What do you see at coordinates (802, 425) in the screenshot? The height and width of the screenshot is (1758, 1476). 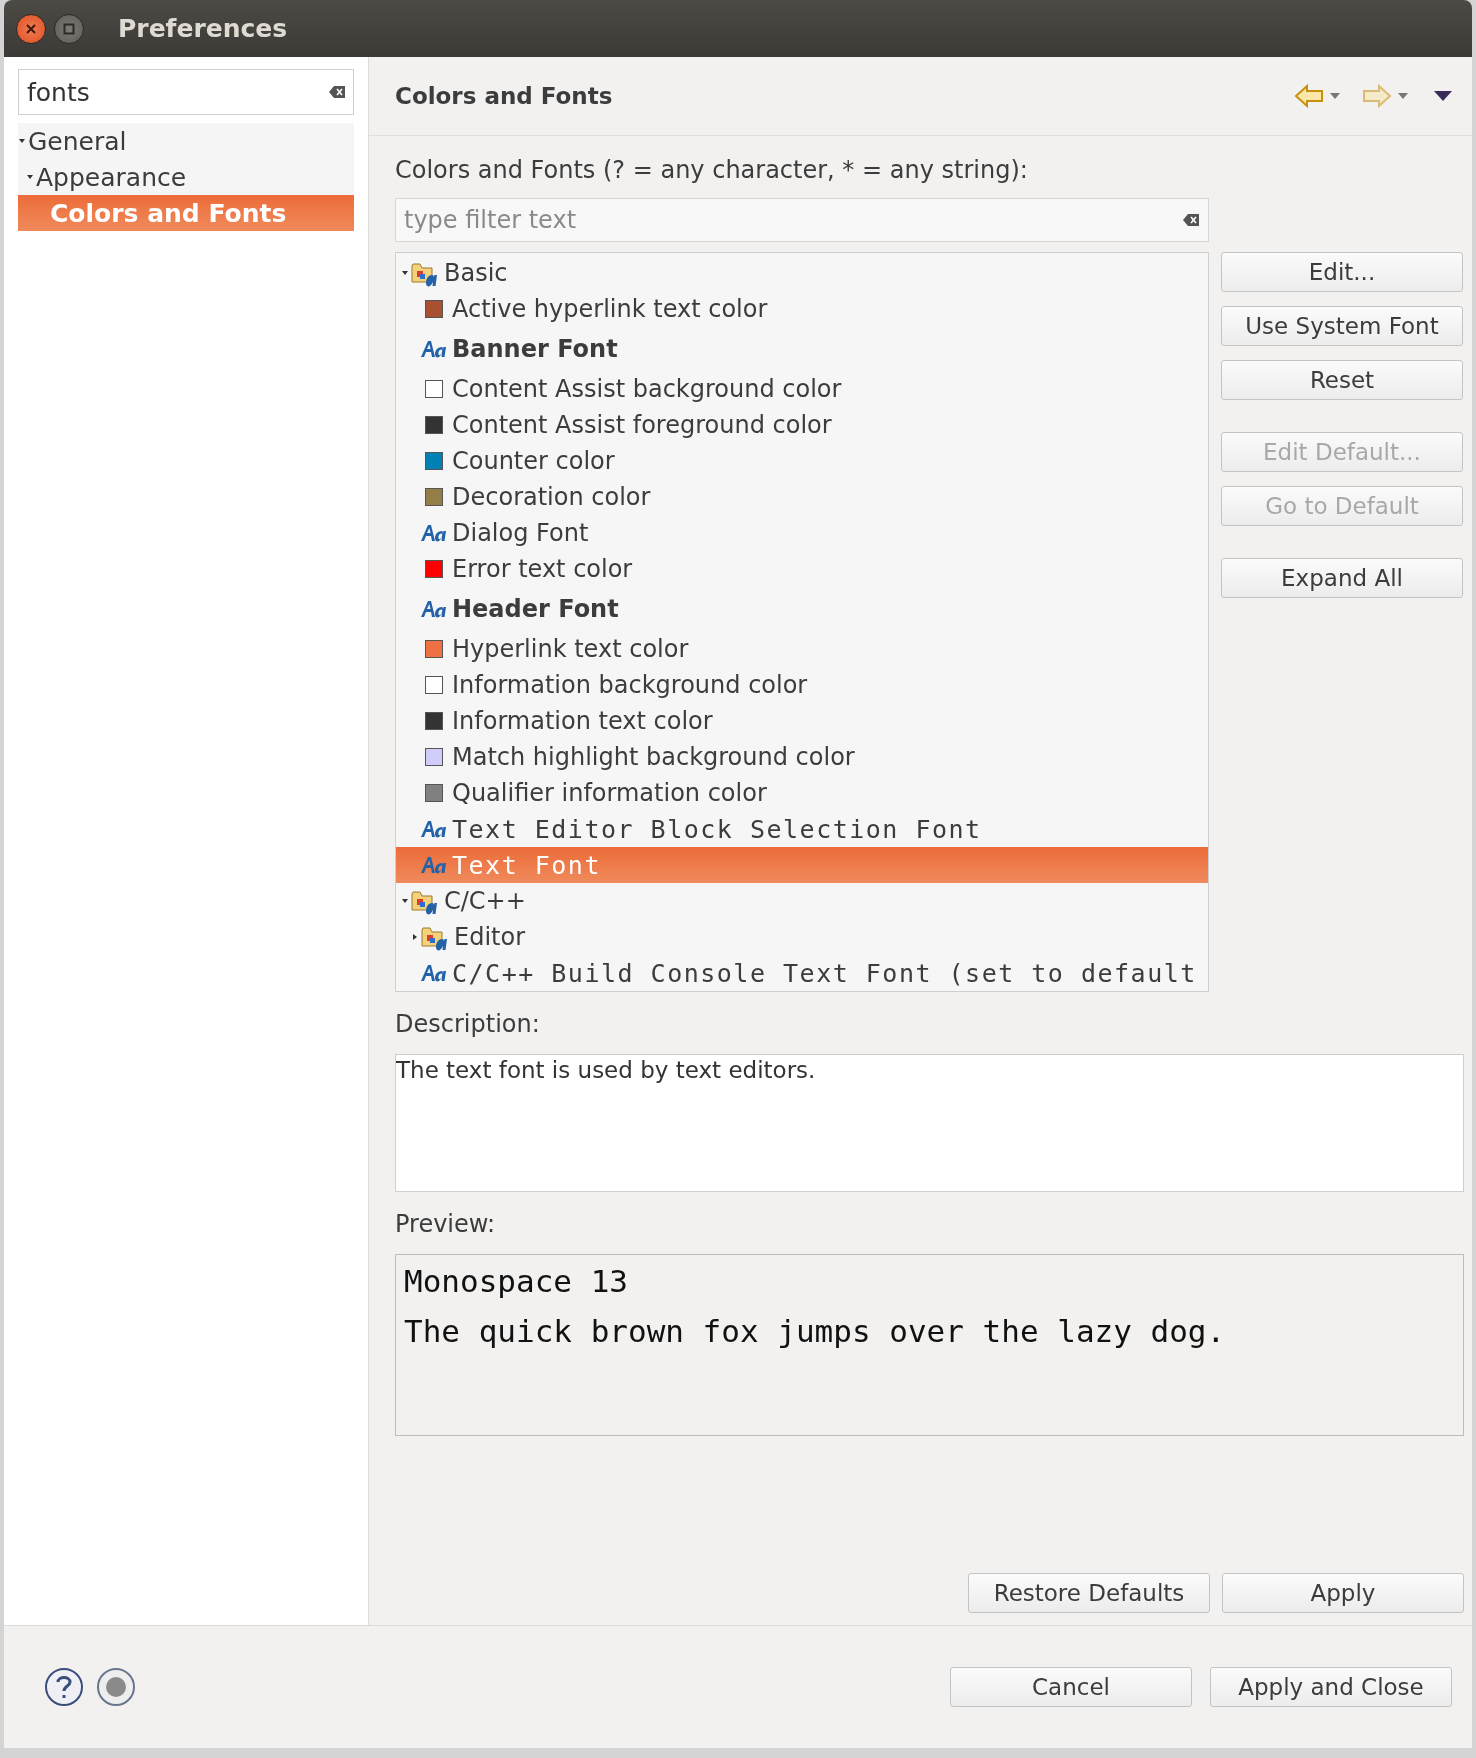 I see `tree-item: Content Assist foreground color` at bounding box center [802, 425].